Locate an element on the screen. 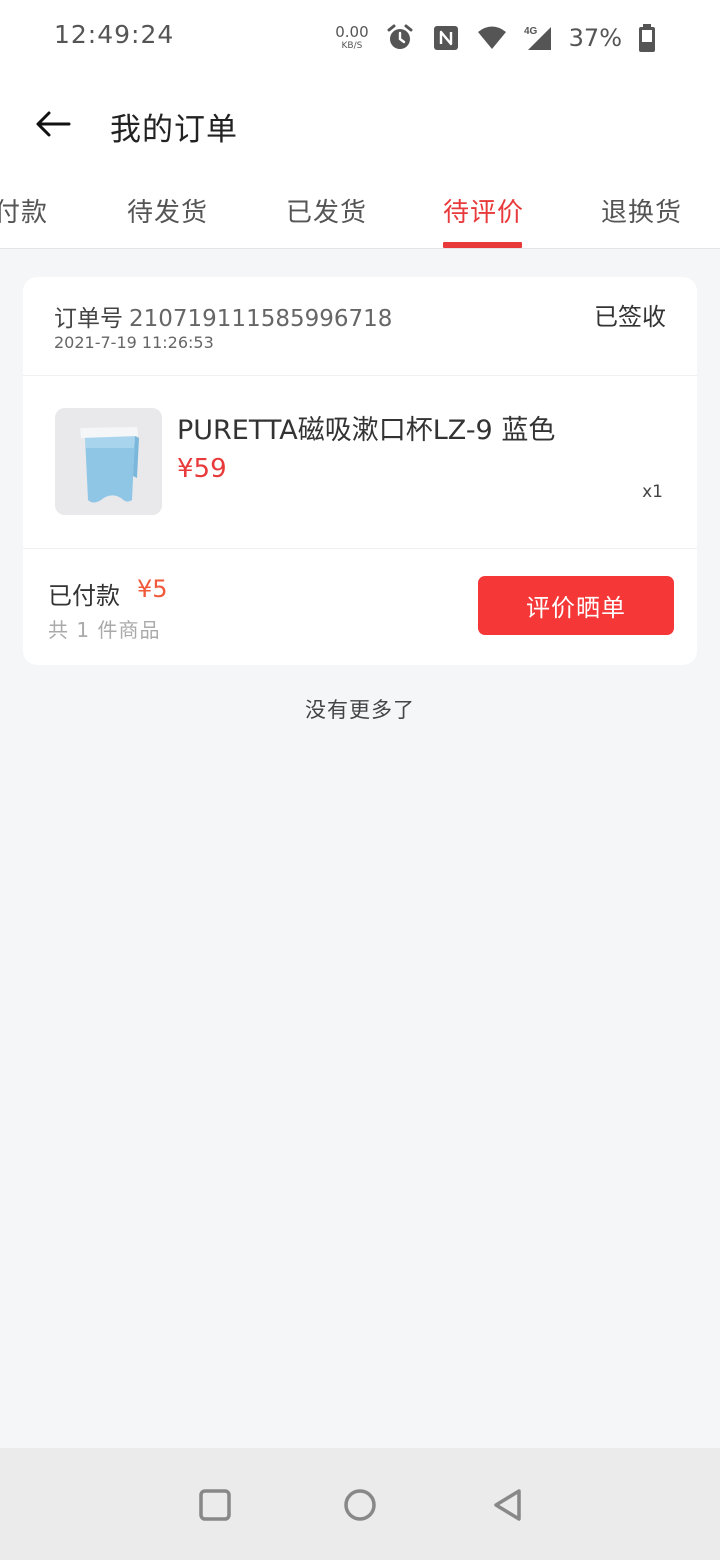  square-icon is located at coordinates (215, 1505).